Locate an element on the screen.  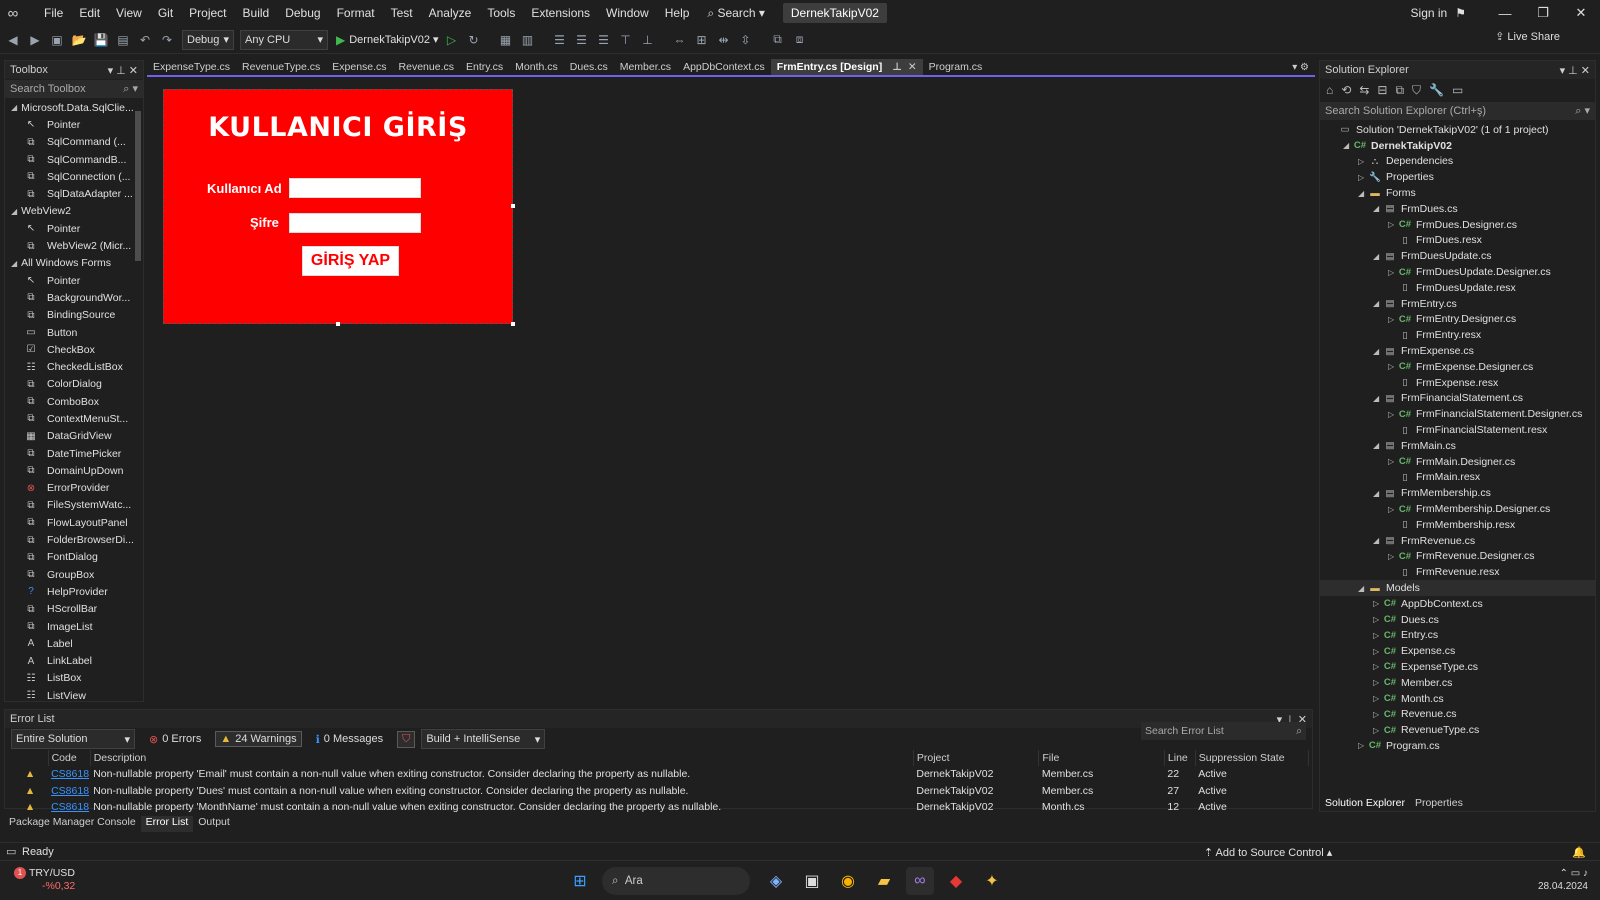
document-tab: Month.cs is located at coordinates (536, 67).